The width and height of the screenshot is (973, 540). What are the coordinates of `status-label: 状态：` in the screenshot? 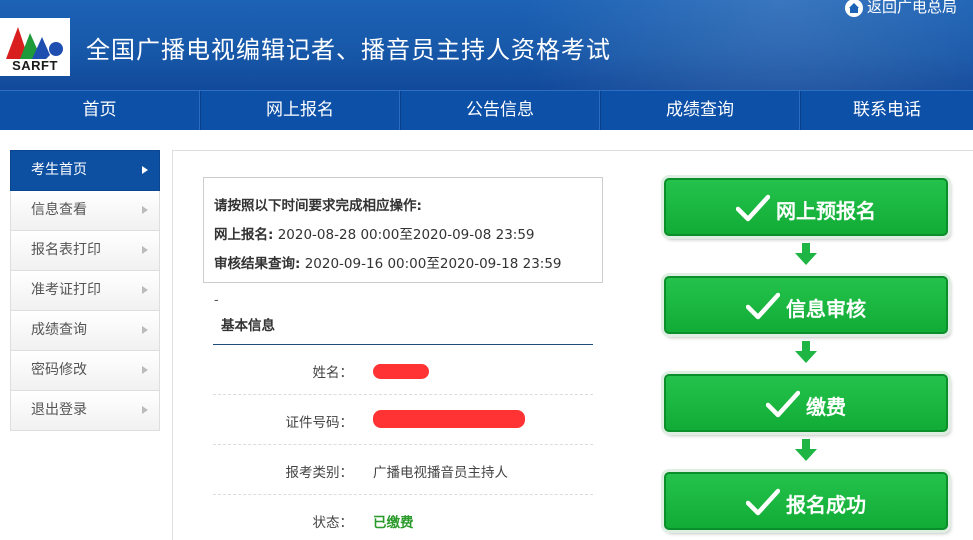 It's located at (333, 523).